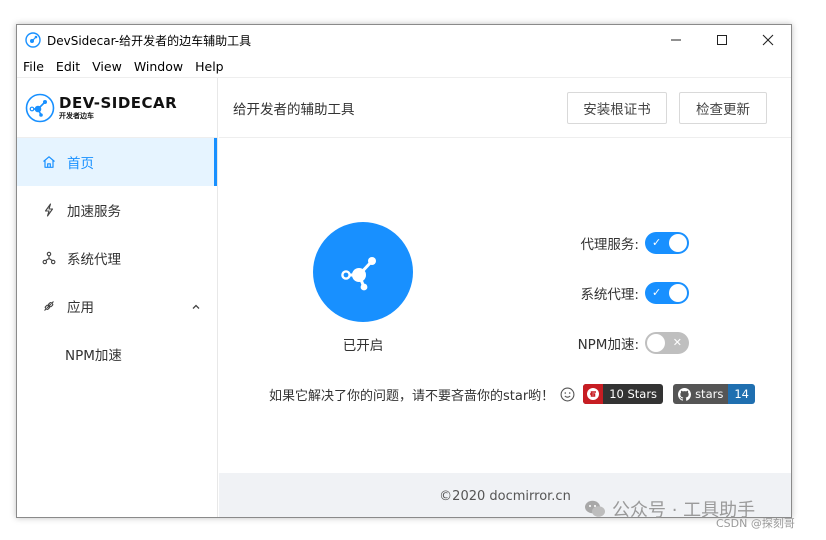 This screenshot has width=826, height=540. What do you see at coordinates (118, 102) in the screenshot?
I see `logo-title: DEV-SIDECAR` at bounding box center [118, 102].